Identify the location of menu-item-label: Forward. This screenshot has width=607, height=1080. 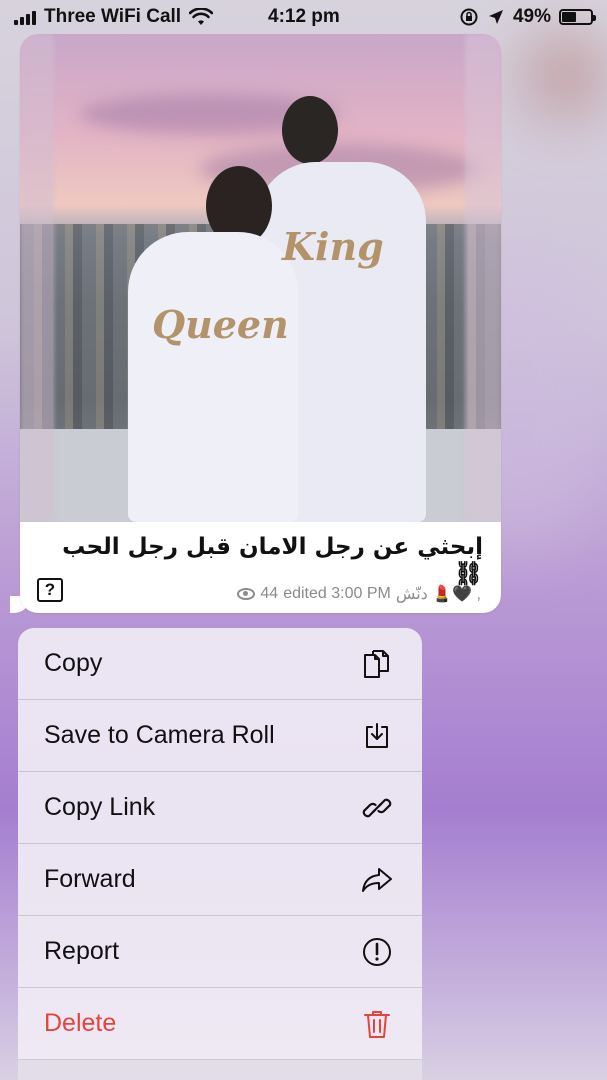
(90, 879).